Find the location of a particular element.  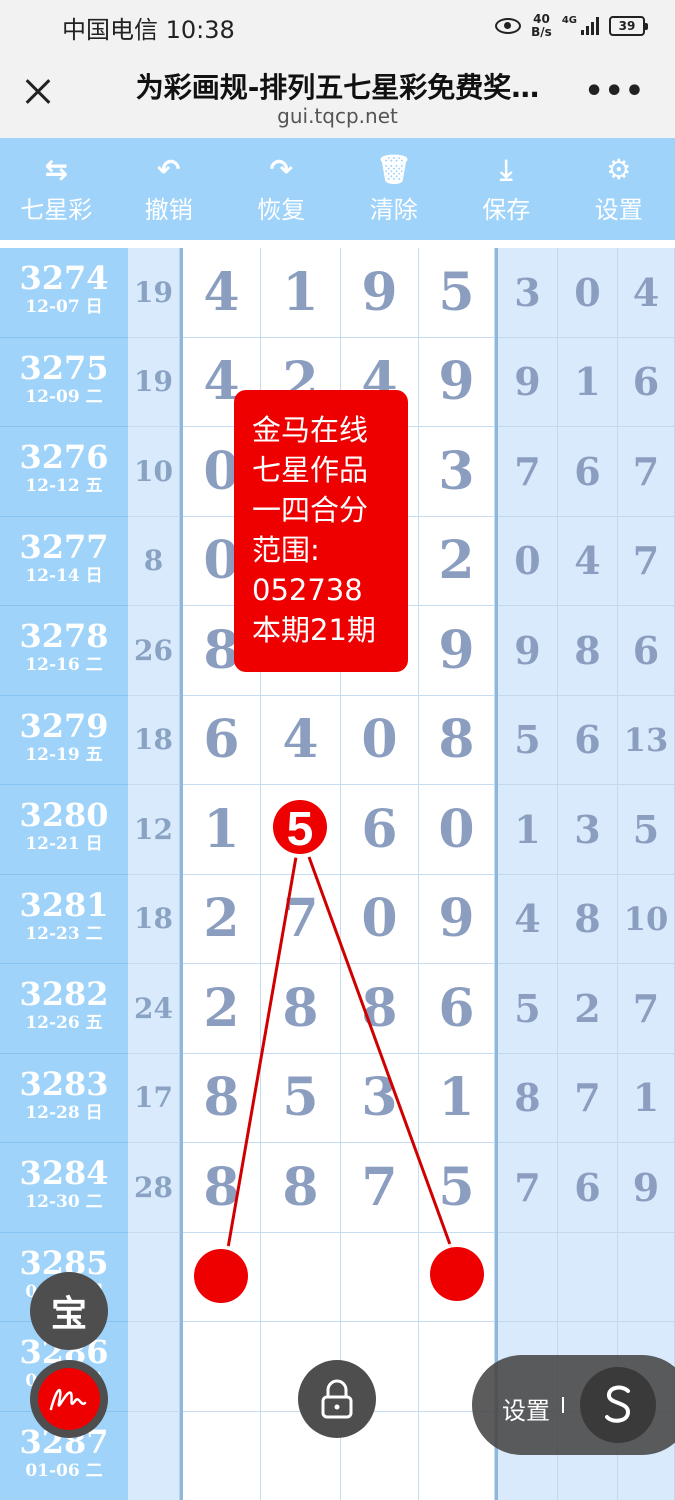

issue-number: 3274 is located at coordinates (64, 278).